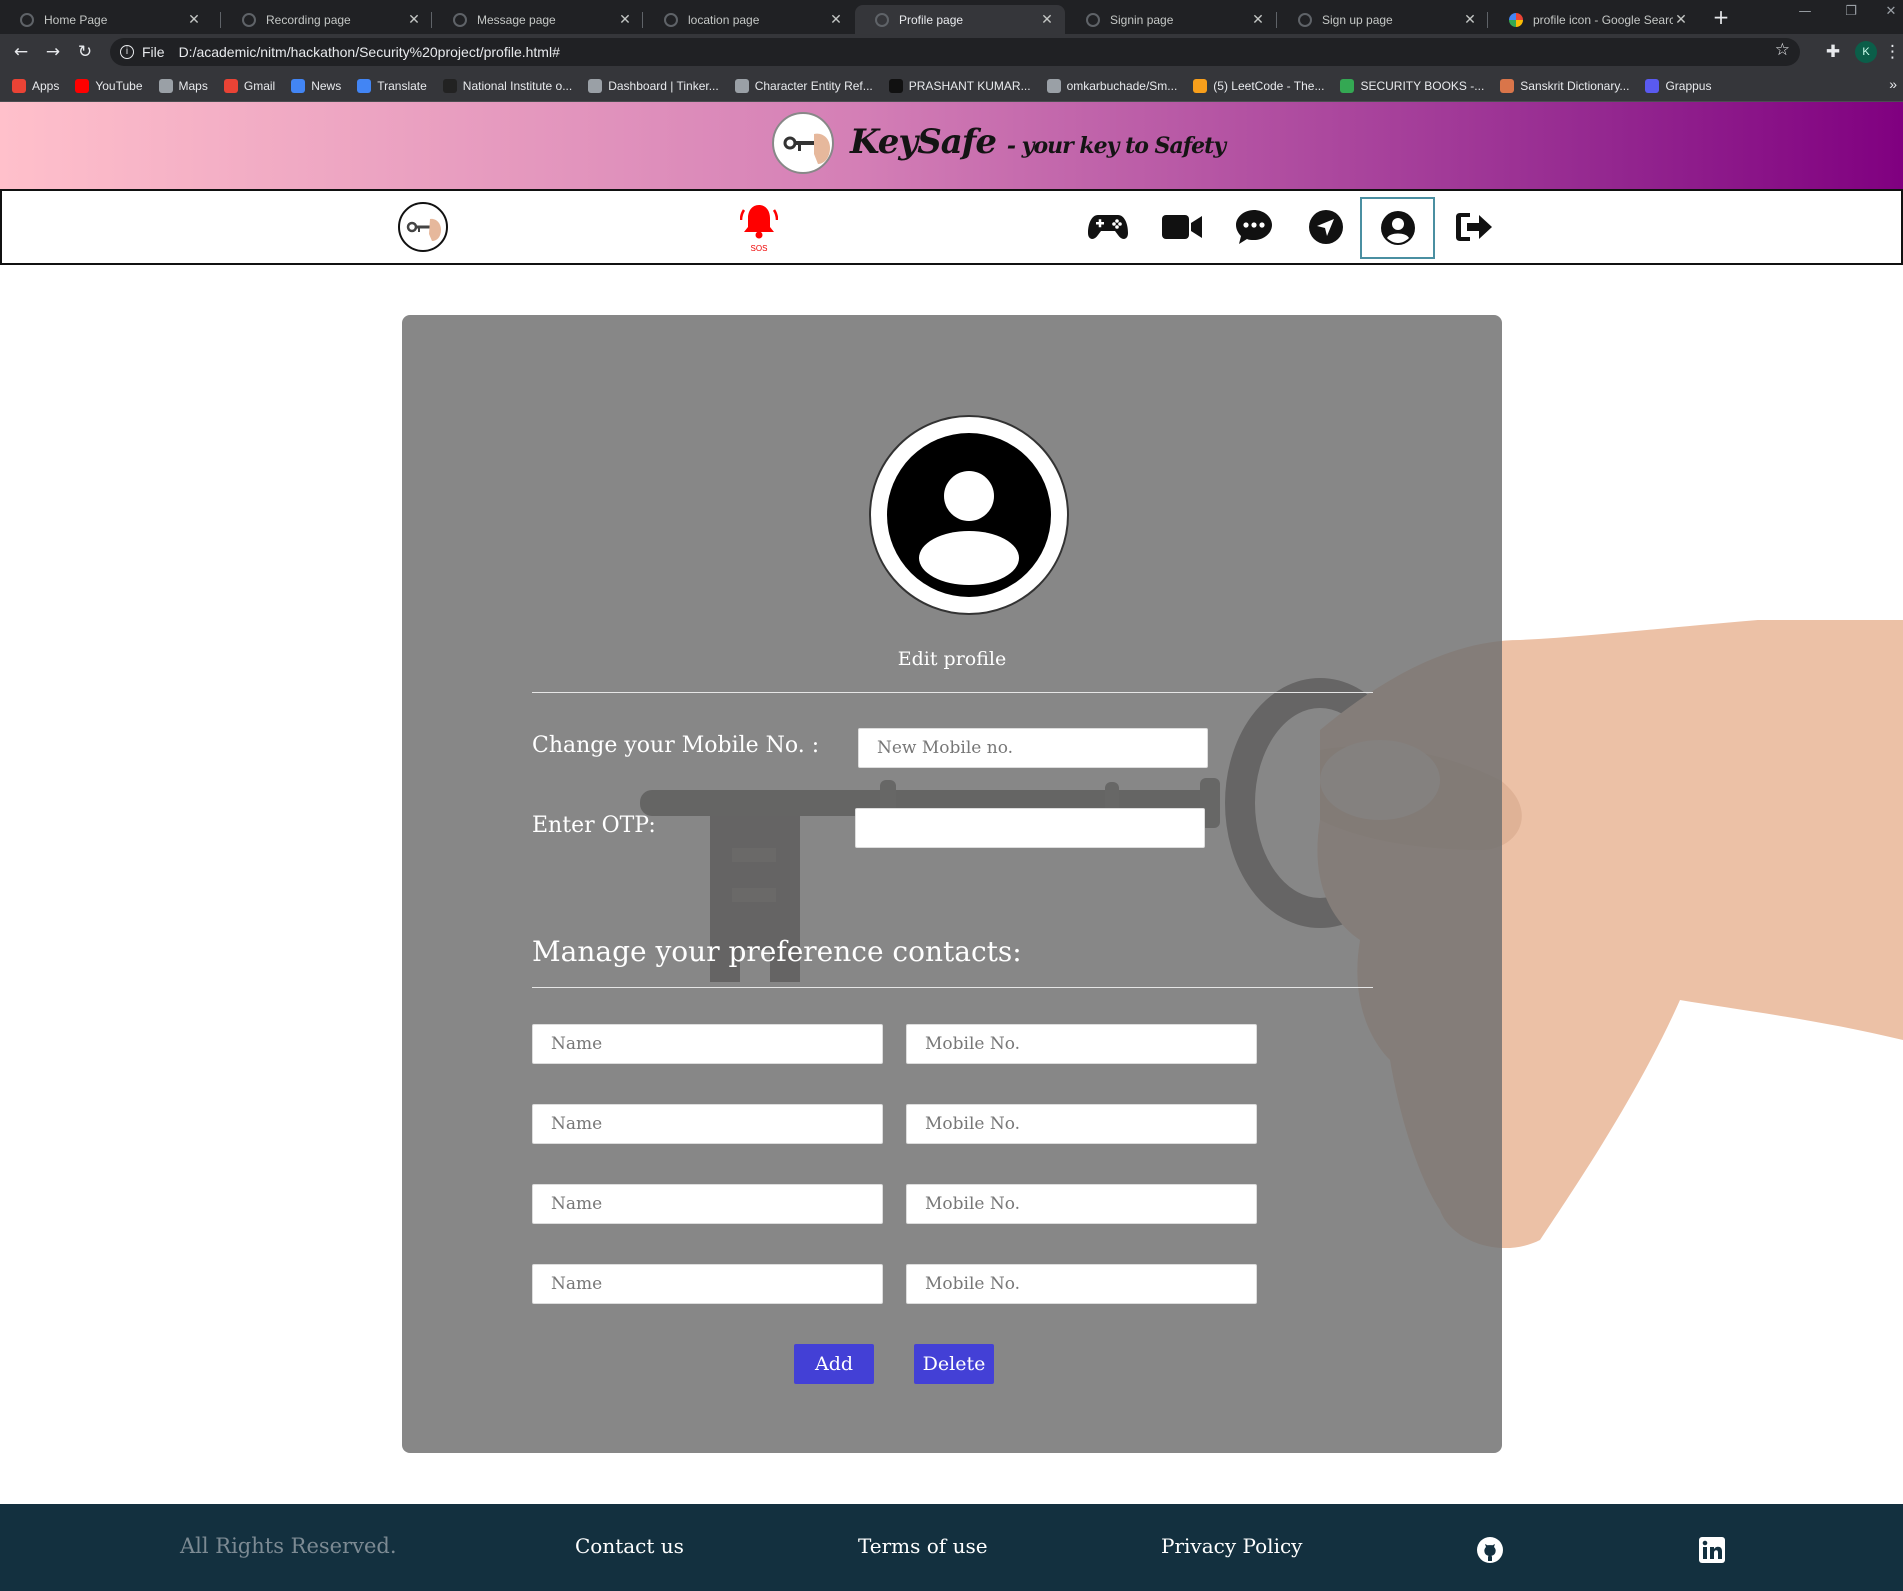 The image size is (1903, 1591). I want to click on tab-home-page: Home Page ✕, so click(106, 19).